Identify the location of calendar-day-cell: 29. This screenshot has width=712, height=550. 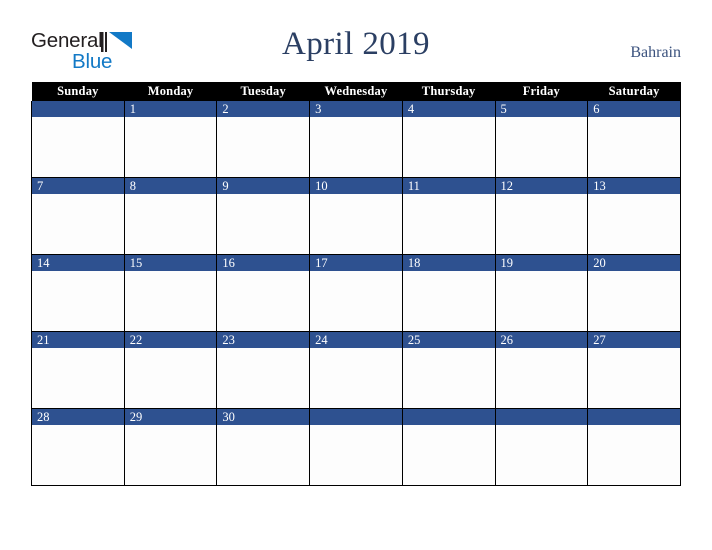
(170, 447).